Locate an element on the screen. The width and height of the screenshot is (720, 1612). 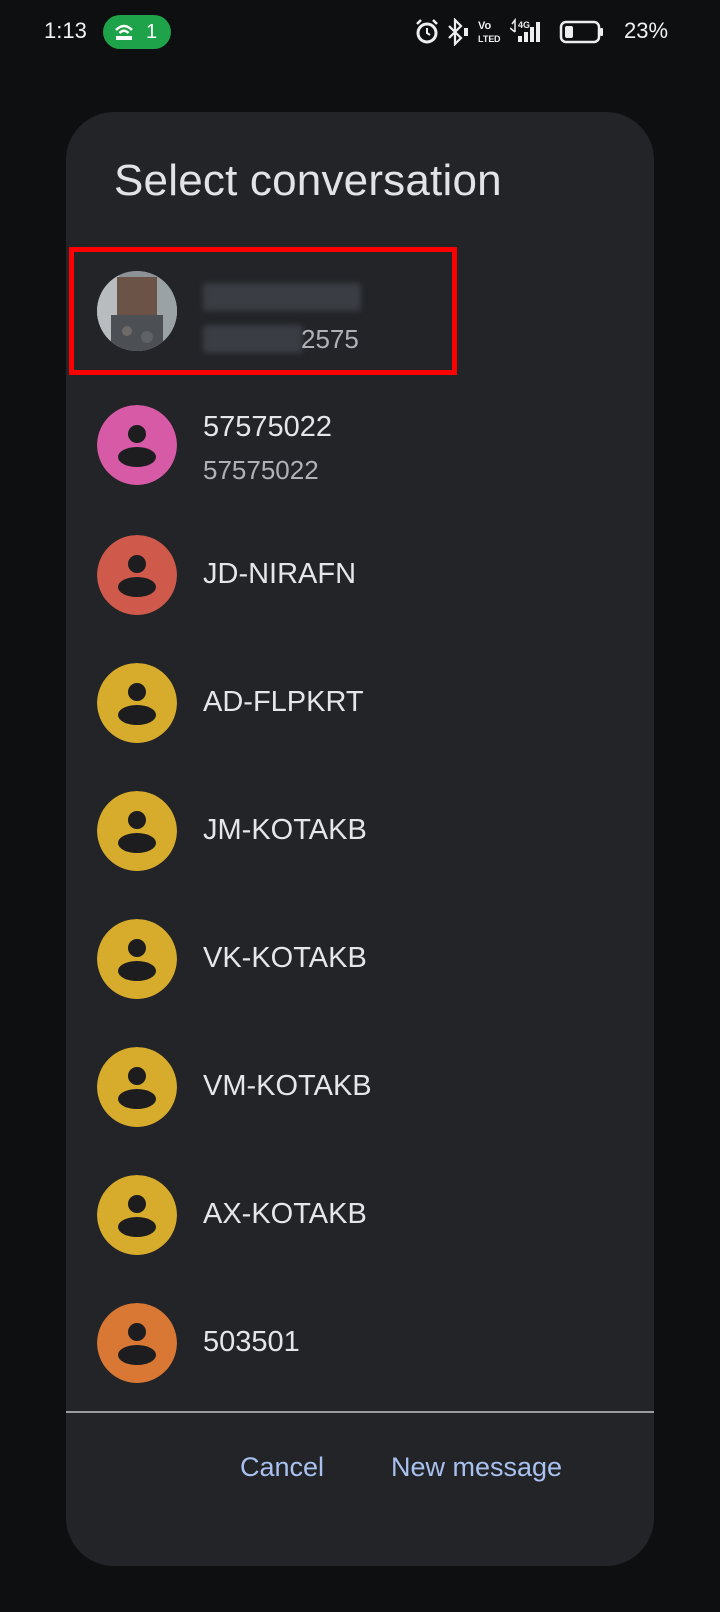
conversation-name: 57575022 is located at coordinates (268, 427).